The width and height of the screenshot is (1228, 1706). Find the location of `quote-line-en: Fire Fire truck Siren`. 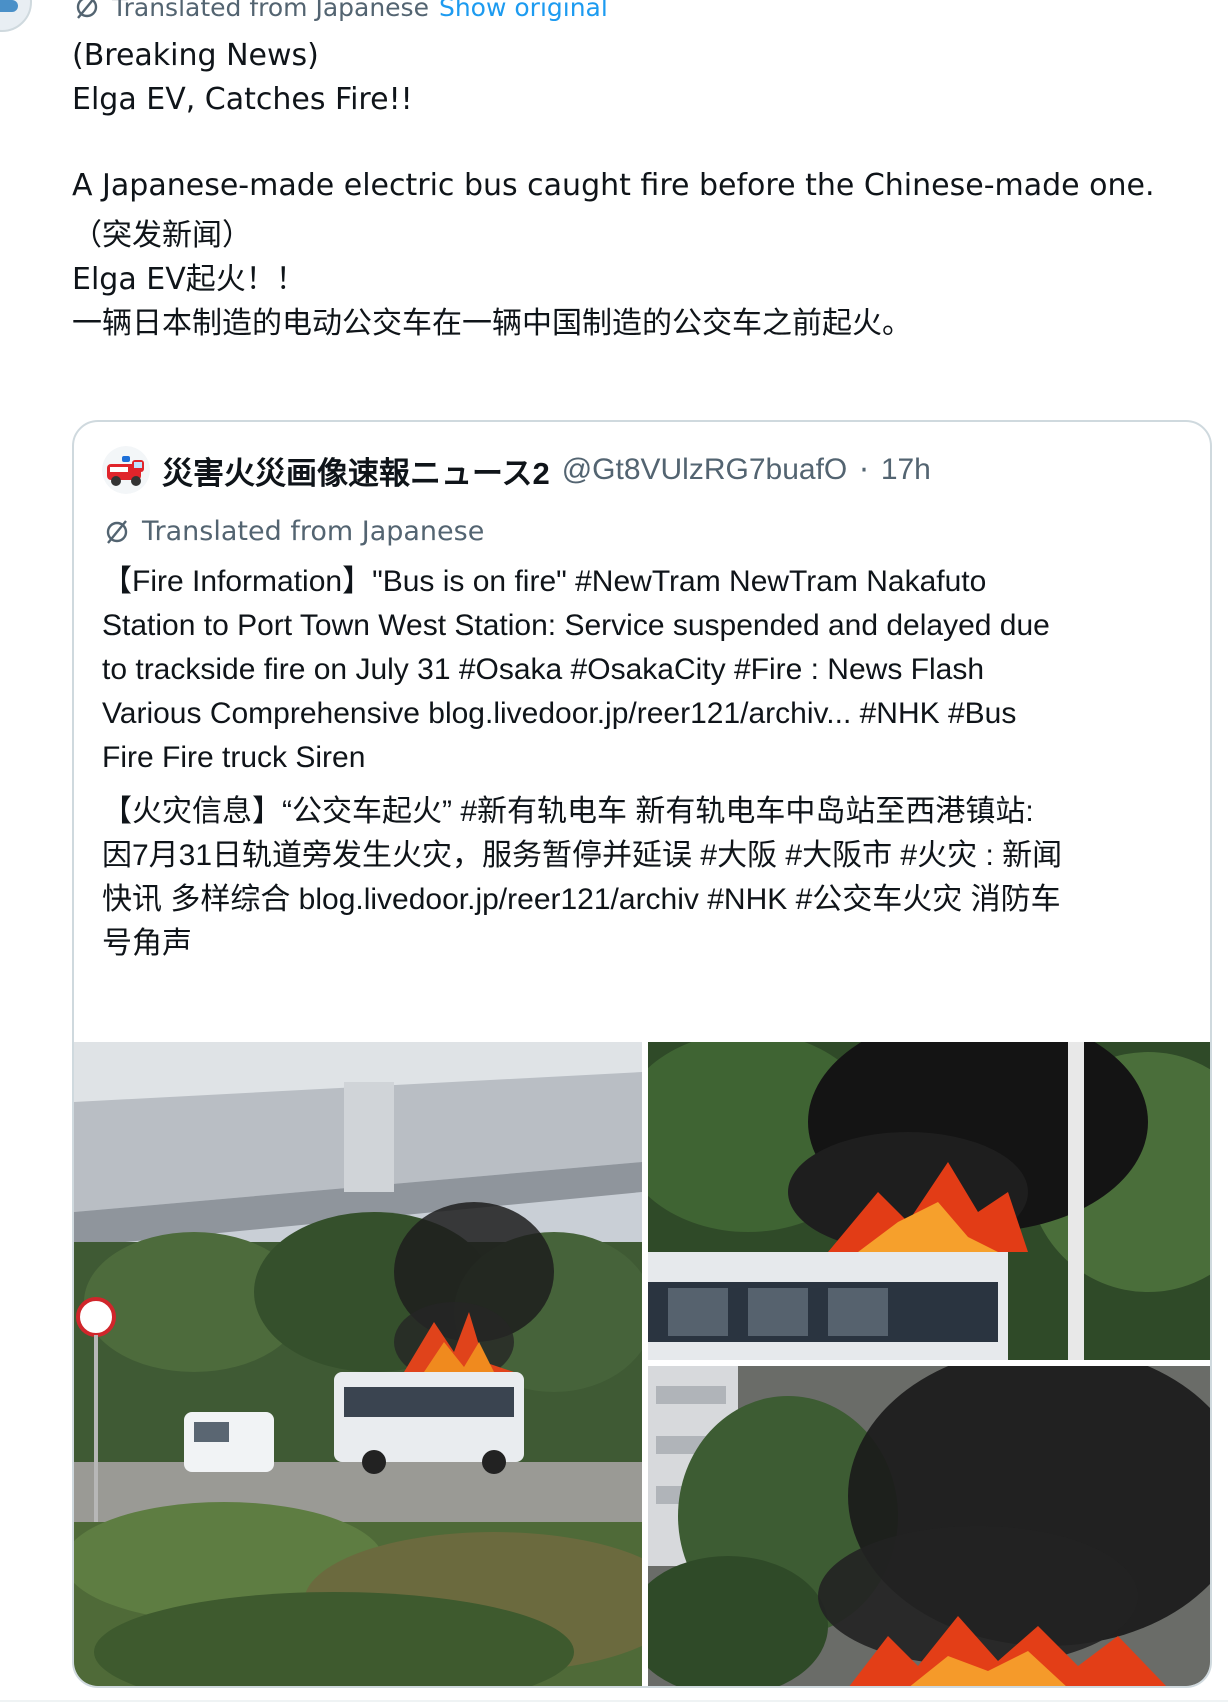

quote-line-en: Fire Fire truck Siren is located at coordinates (234, 757).